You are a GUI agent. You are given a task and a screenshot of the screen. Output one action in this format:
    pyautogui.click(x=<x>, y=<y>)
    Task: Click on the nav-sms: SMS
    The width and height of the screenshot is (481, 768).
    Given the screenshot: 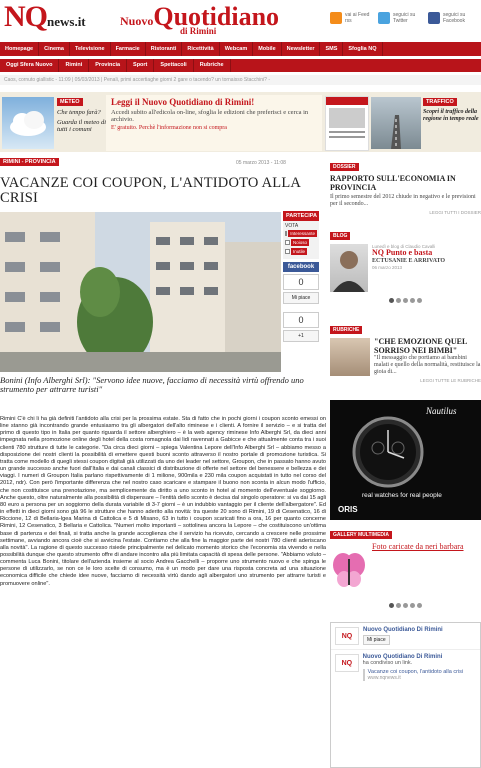 What is the action you would take?
    pyautogui.click(x=332, y=49)
    